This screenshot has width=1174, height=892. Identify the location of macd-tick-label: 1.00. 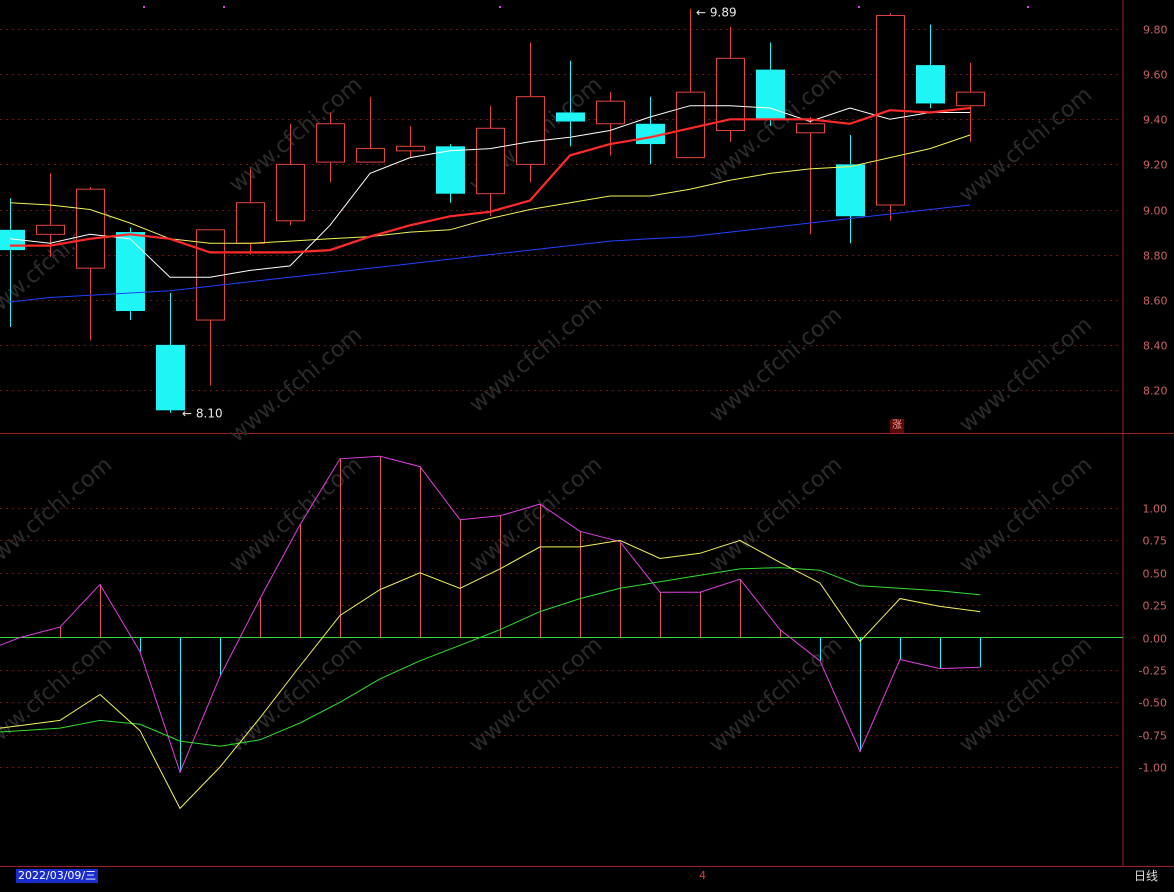
(1155, 509).